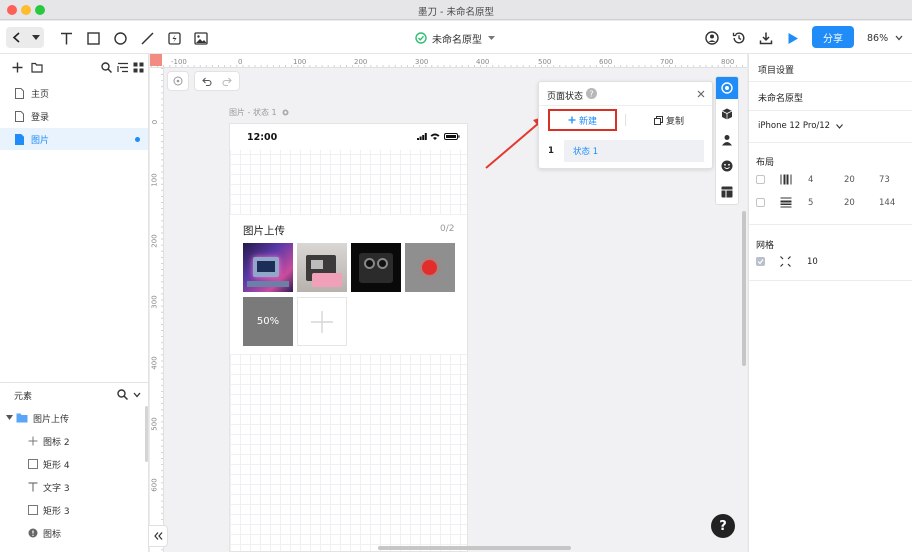  Describe the element at coordinates (849, 180) in the screenshot. I see `layout-columns-gutter: 20` at that location.